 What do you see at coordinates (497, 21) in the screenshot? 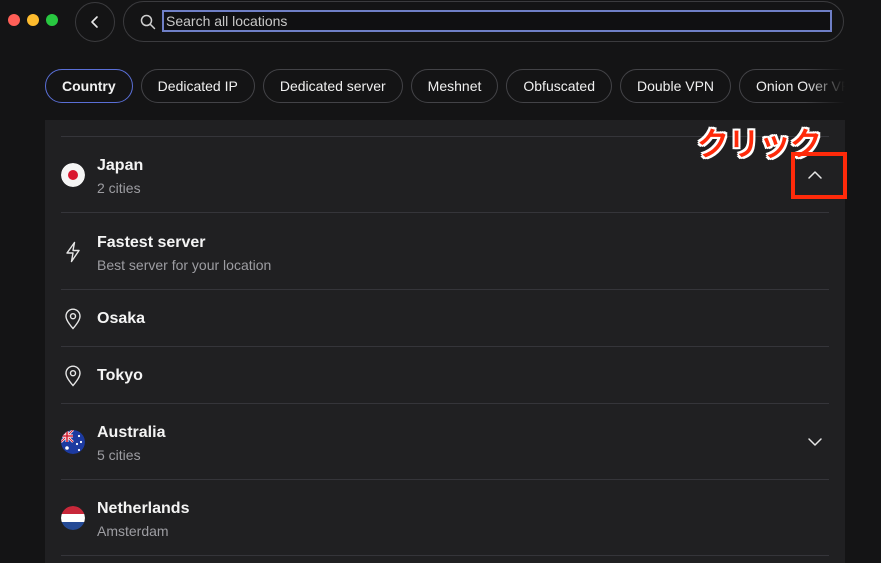
I see `search-input` at bounding box center [497, 21].